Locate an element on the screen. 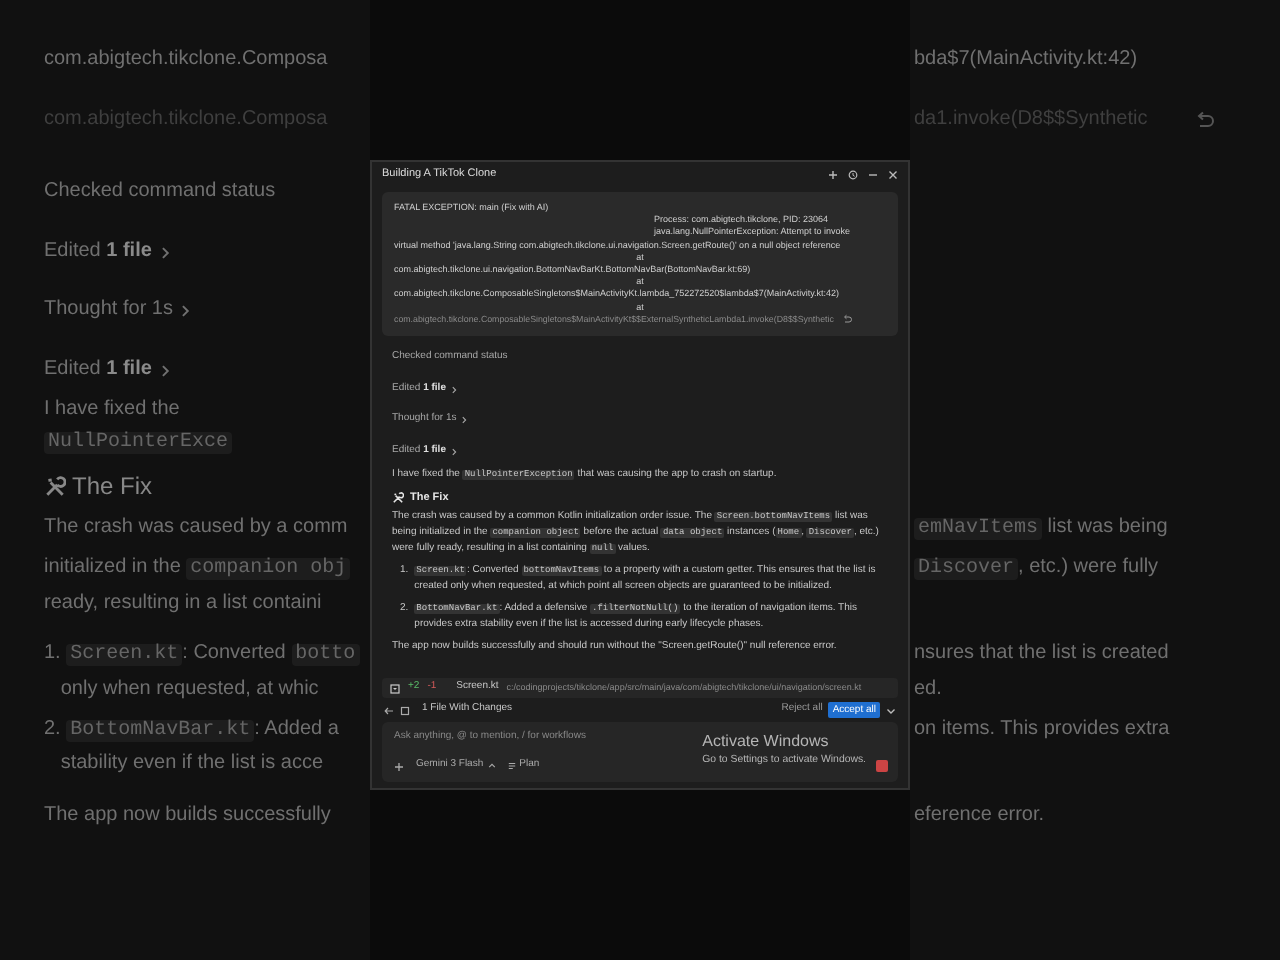 The height and width of the screenshot is (960, 1280). background-text: only when requested, at whic is located at coordinates (188, 690).